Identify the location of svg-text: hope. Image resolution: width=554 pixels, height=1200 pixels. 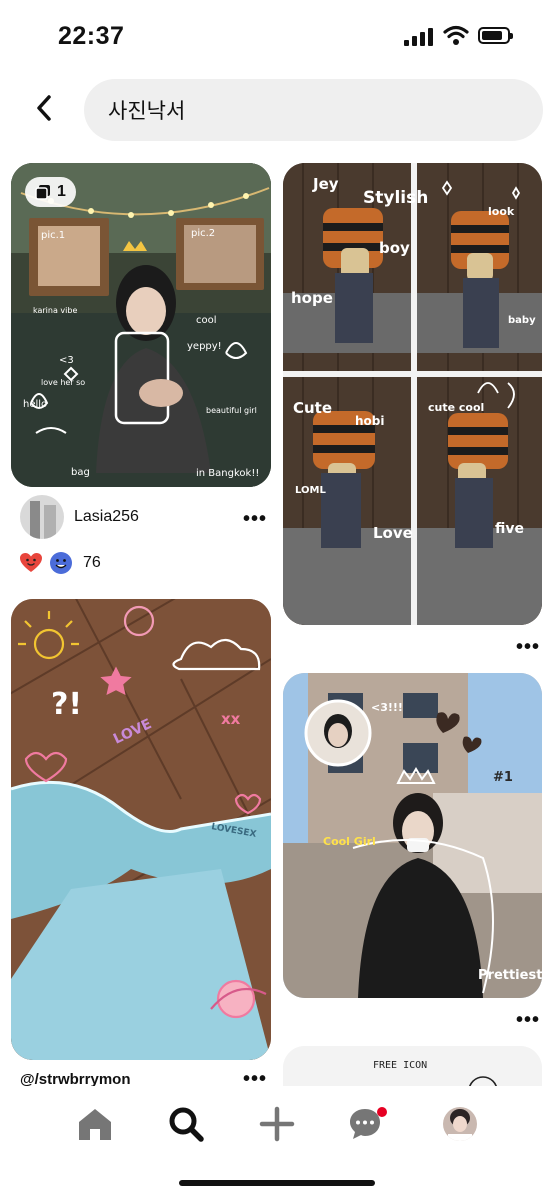
(312, 298).